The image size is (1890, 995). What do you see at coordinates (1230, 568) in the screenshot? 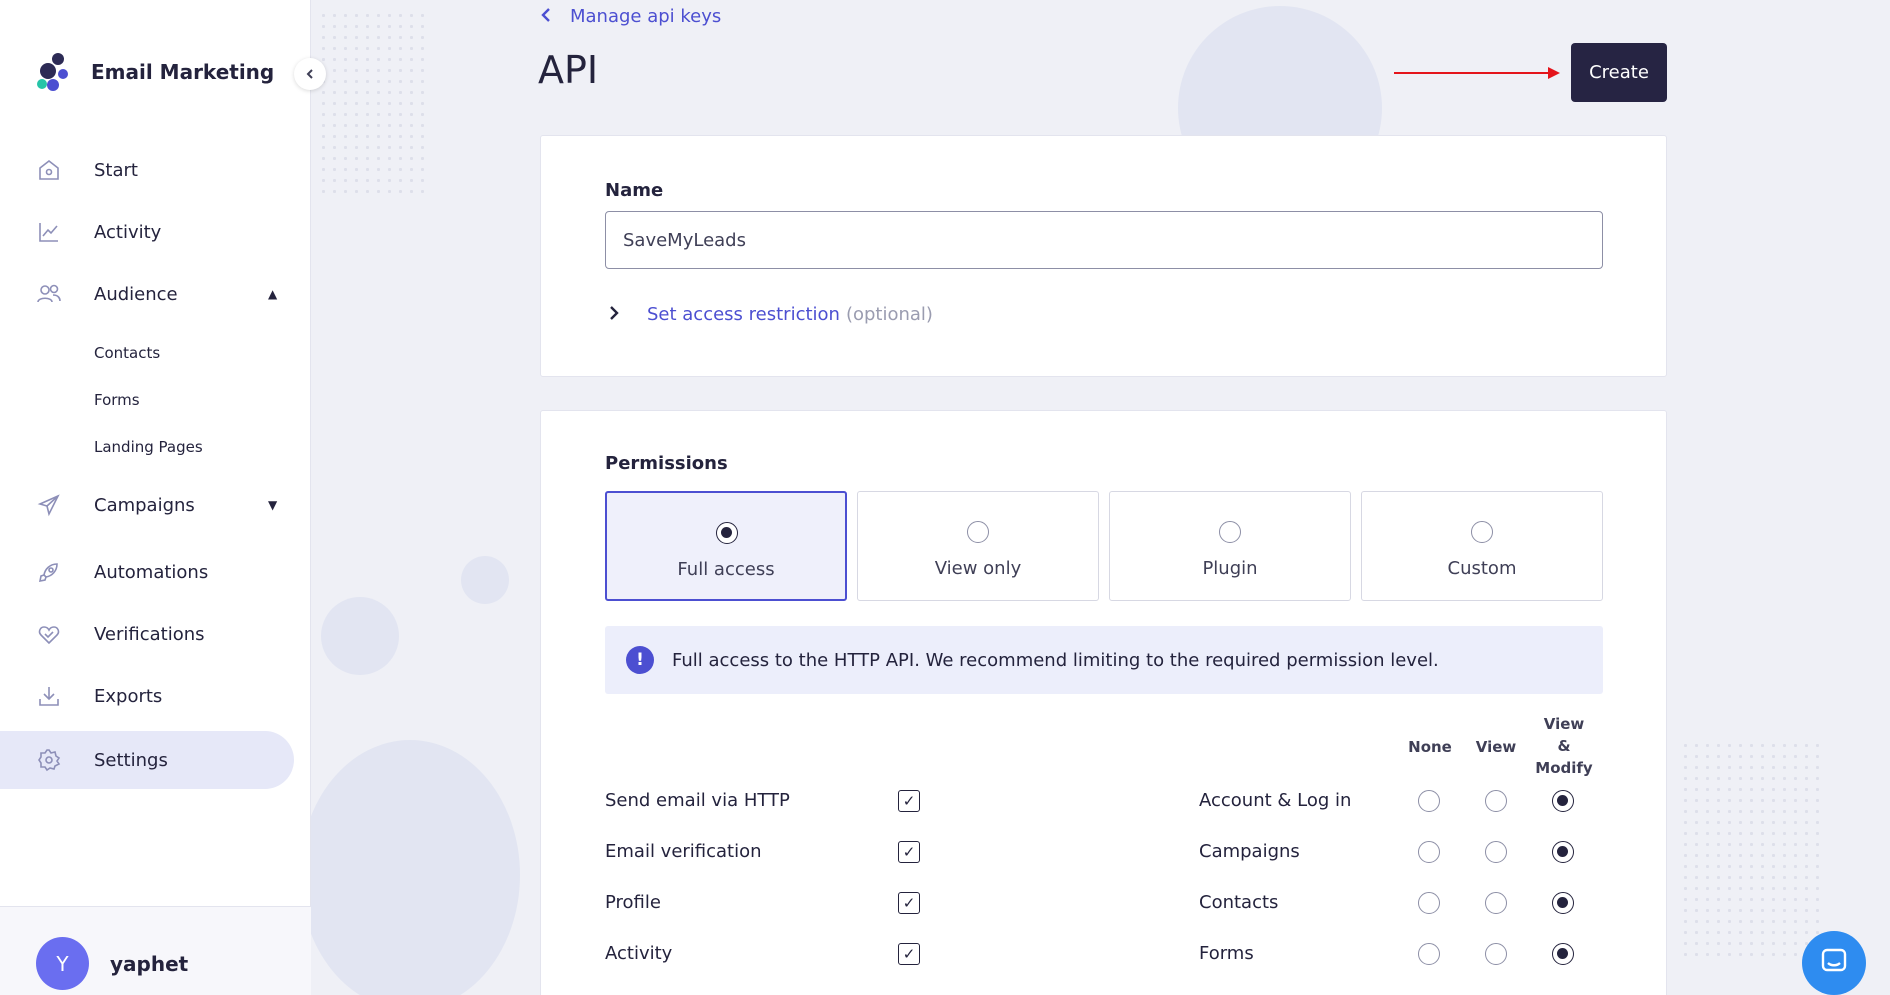
I see `permission-option-label: Plugin` at bounding box center [1230, 568].